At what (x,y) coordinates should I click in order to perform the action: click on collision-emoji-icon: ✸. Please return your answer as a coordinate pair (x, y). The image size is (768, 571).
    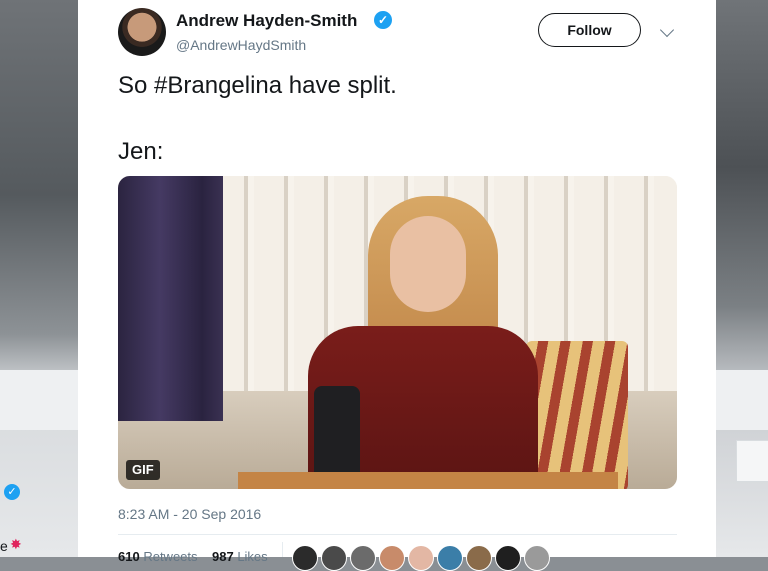
    Looking at the image, I should click on (16, 544).